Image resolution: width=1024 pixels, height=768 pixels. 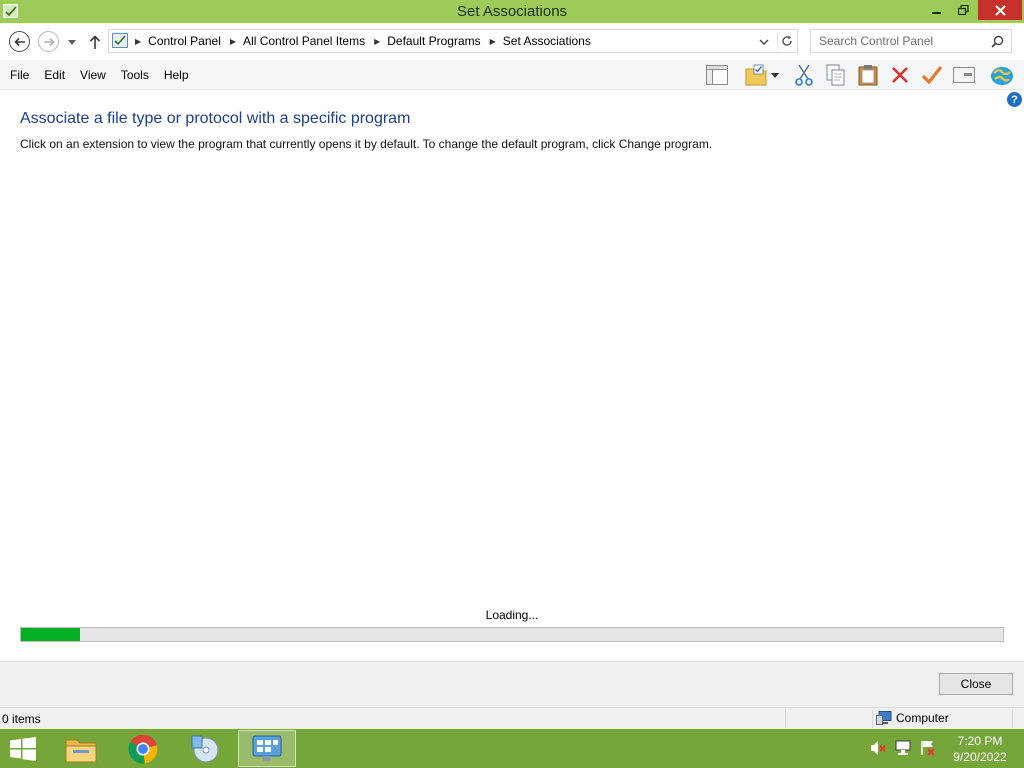 I want to click on help-icon: ?, so click(x=1014, y=99).